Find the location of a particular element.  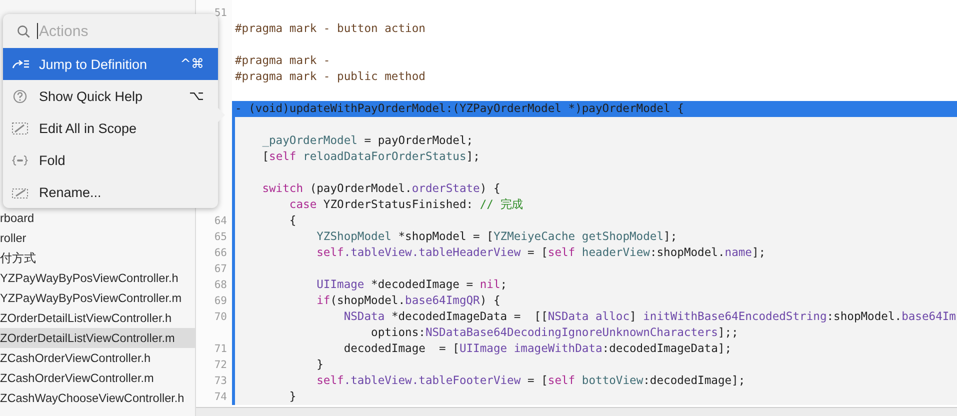

code-line: UIImage *decodedImage = nil; is located at coordinates (412, 285).